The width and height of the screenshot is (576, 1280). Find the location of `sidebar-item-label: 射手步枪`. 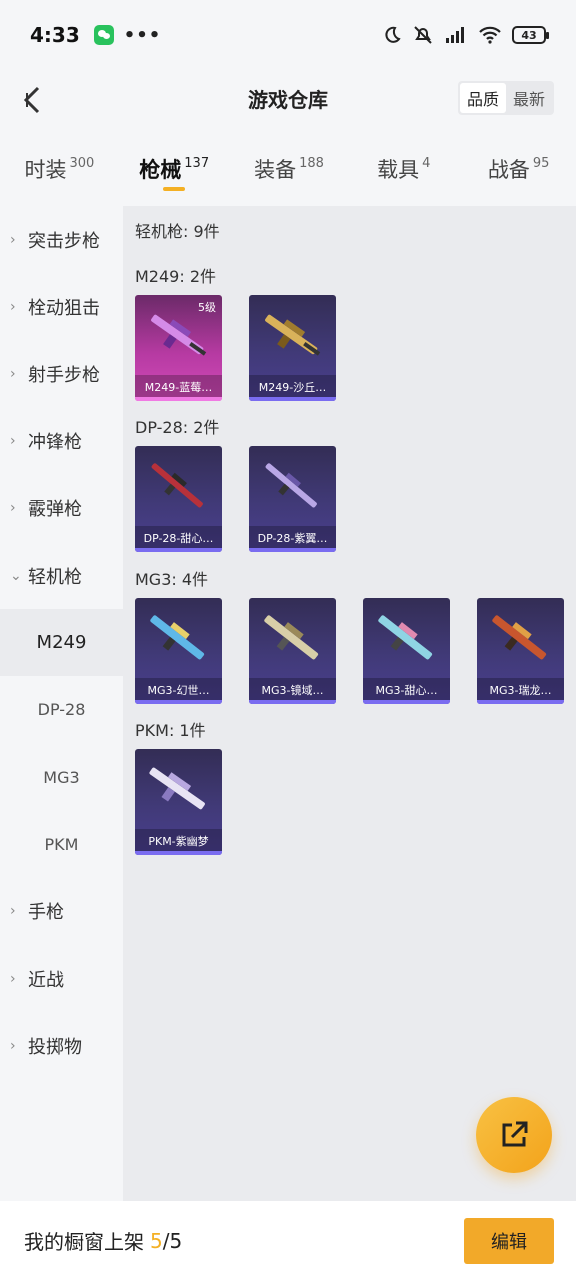

sidebar-item-label: 射手步枪 is located at coordinates (64, 375).